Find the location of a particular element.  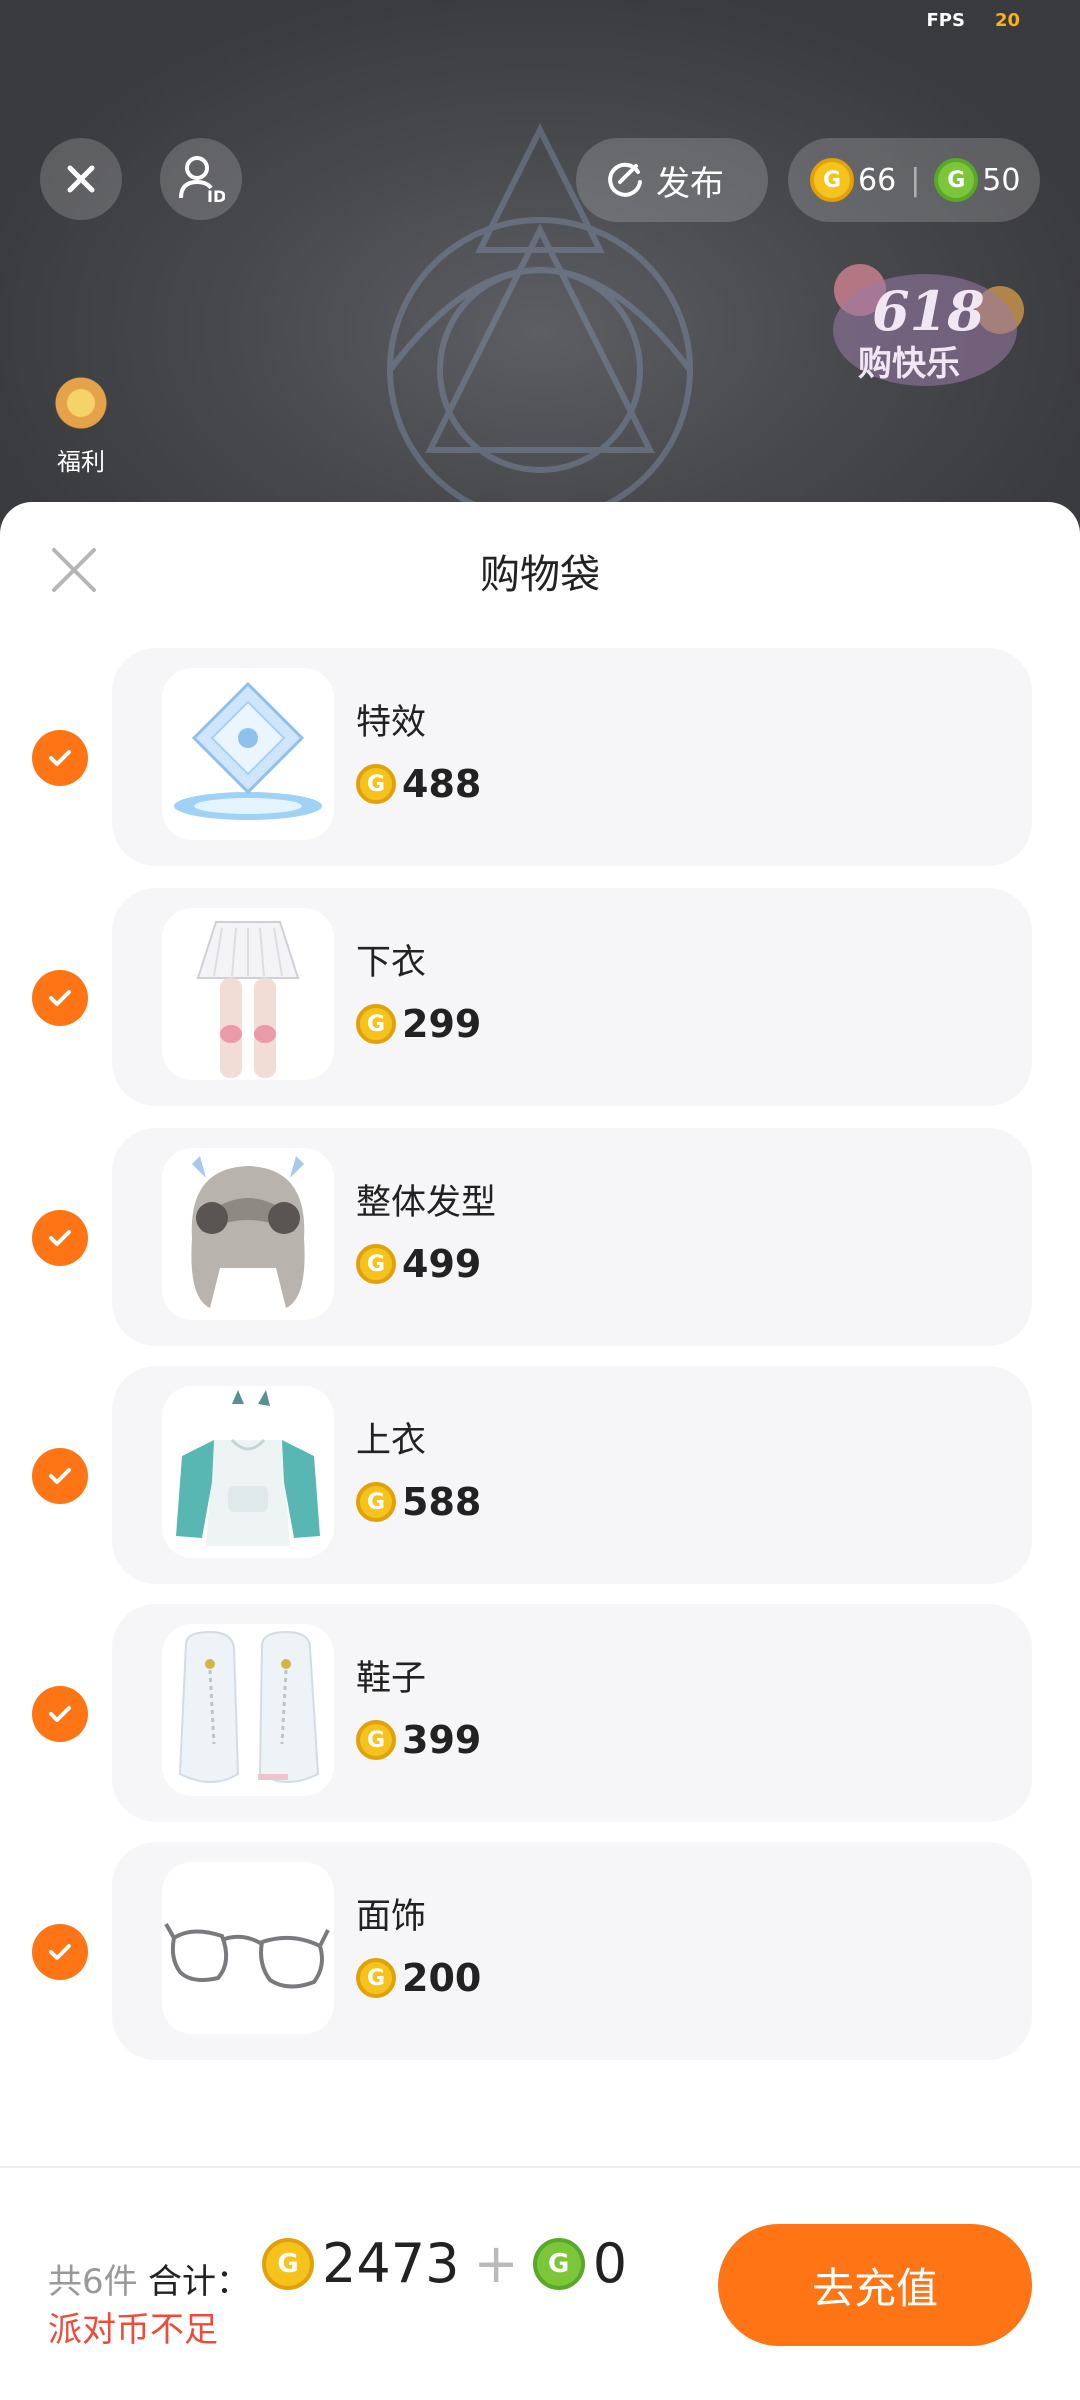

item-name: 下衣 is located at coordinates (391, 963).